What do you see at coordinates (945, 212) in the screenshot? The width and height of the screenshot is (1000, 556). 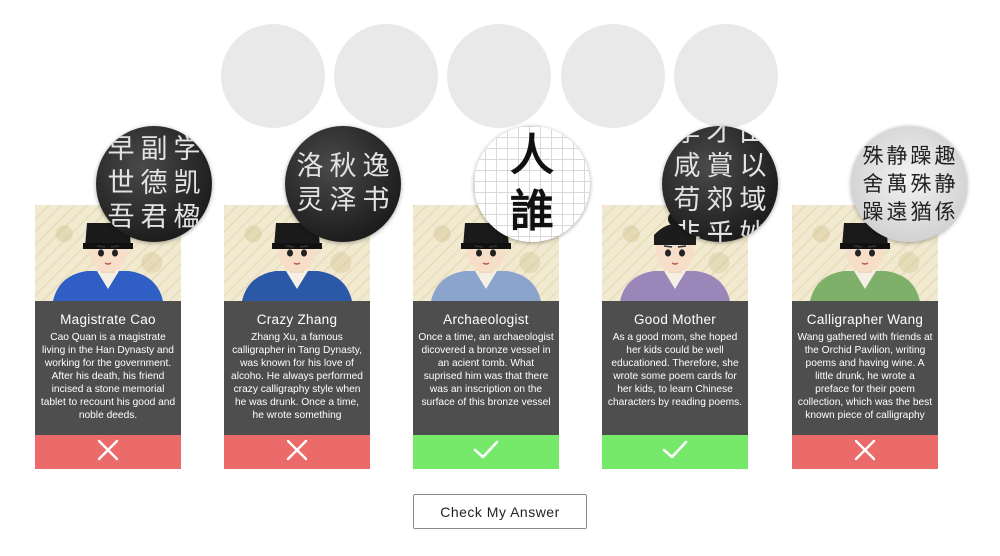 I see `calligraphy-character: 係` at bounding box center [945, 212].